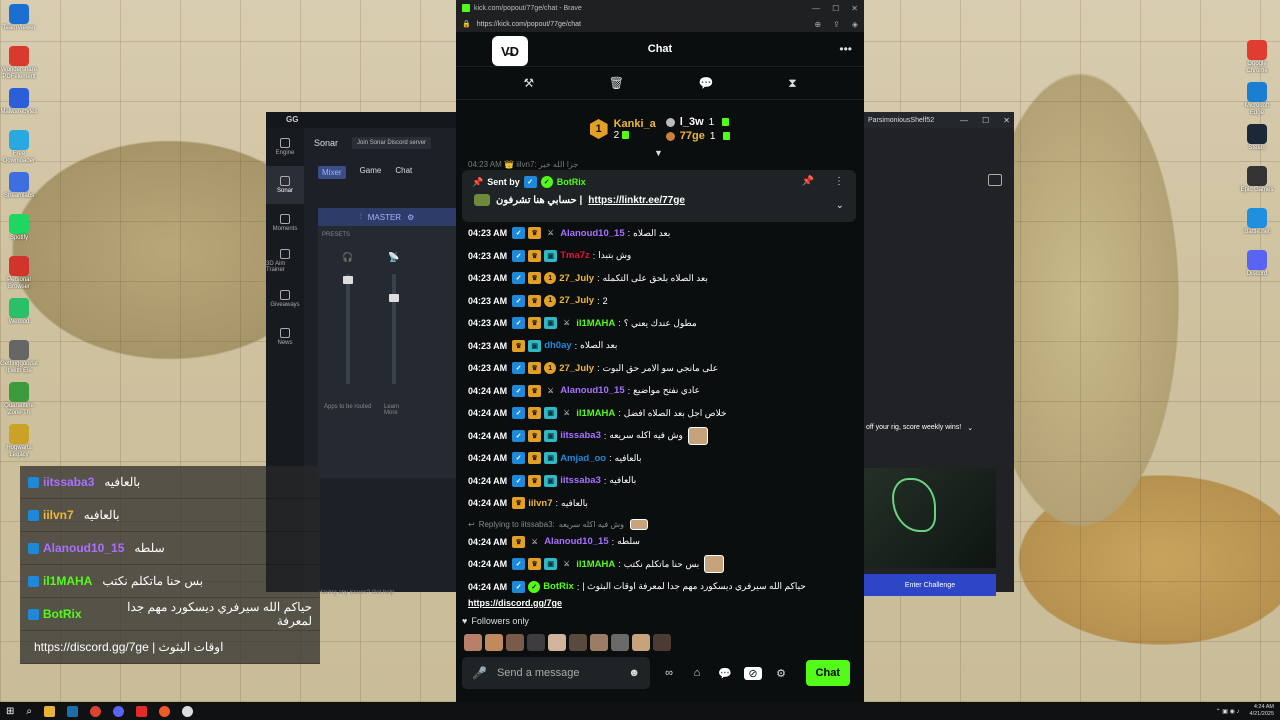  What do you see at coordinates (394, 329) in the screenshot?
I see `stream-slider` at bounding box center [394, 329].